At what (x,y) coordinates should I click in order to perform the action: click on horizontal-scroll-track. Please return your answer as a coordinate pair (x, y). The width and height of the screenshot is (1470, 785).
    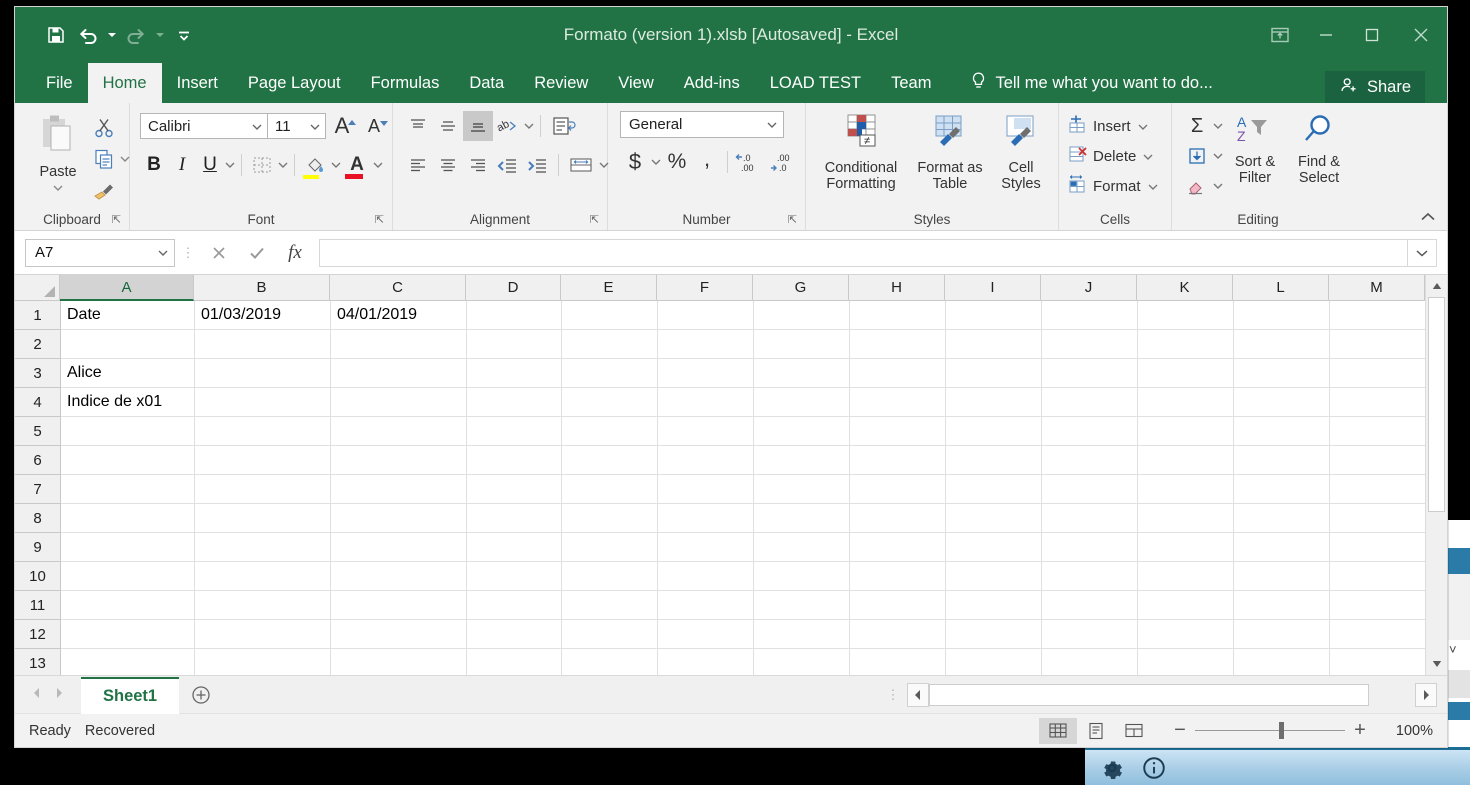
    Looking at the image, I should click on (1172, 694).